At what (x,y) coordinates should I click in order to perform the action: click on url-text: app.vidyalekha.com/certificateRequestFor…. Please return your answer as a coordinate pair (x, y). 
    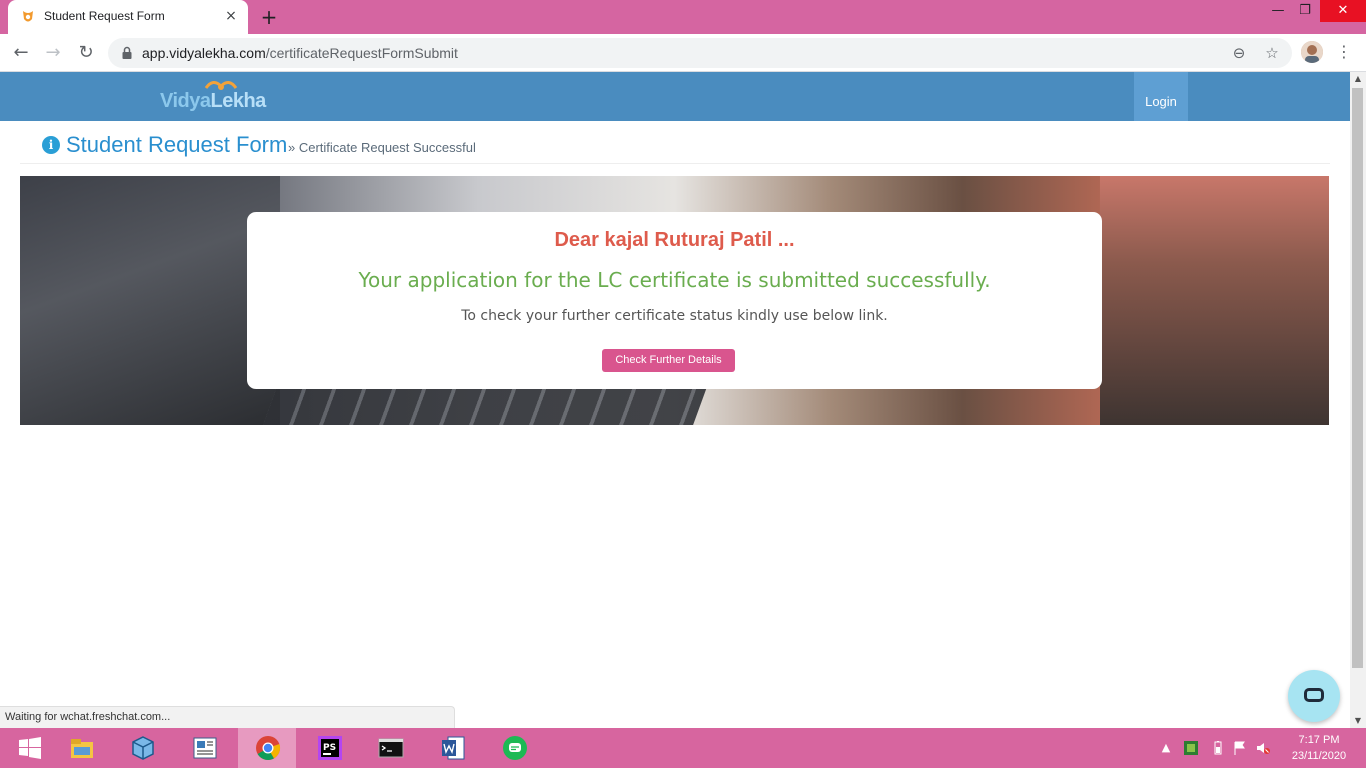
    Looking at the image, I should click on (300, 53).